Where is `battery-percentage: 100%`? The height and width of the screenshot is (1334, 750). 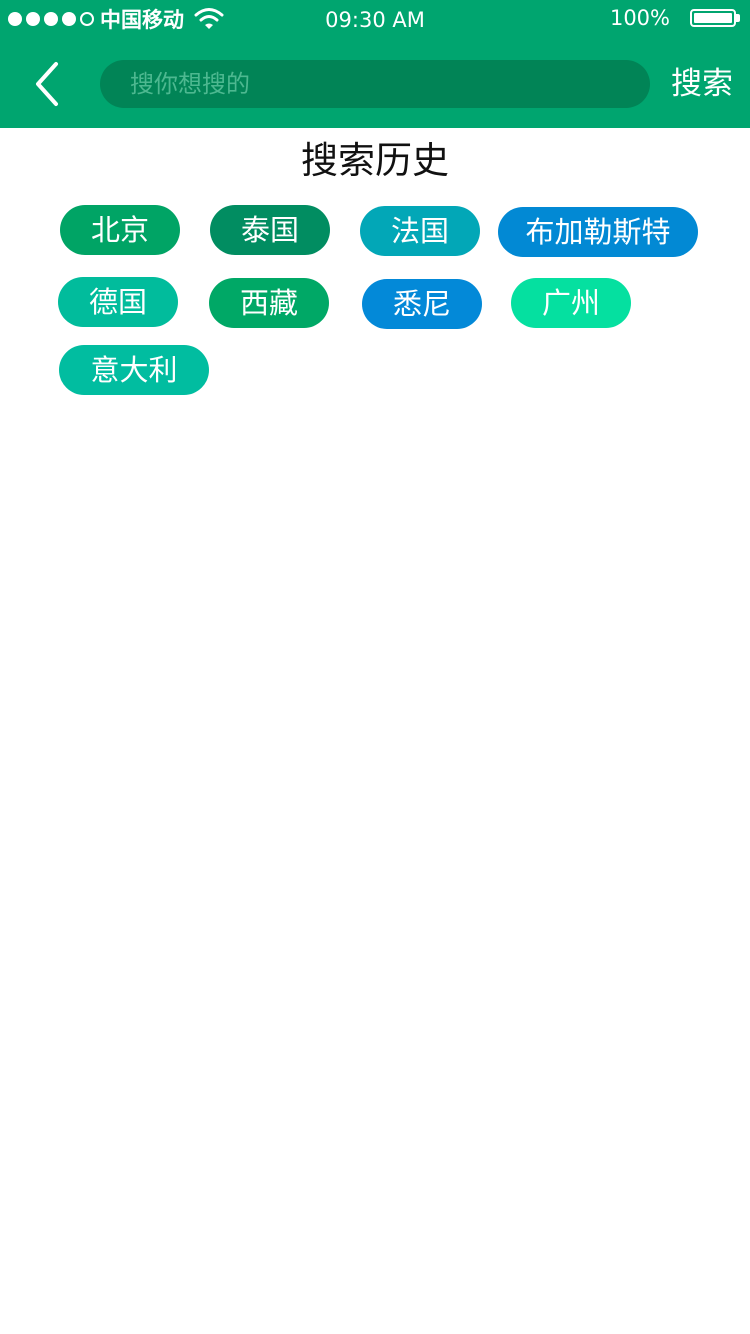 battery-percentage: 100% is located at coordinates (639, 18).